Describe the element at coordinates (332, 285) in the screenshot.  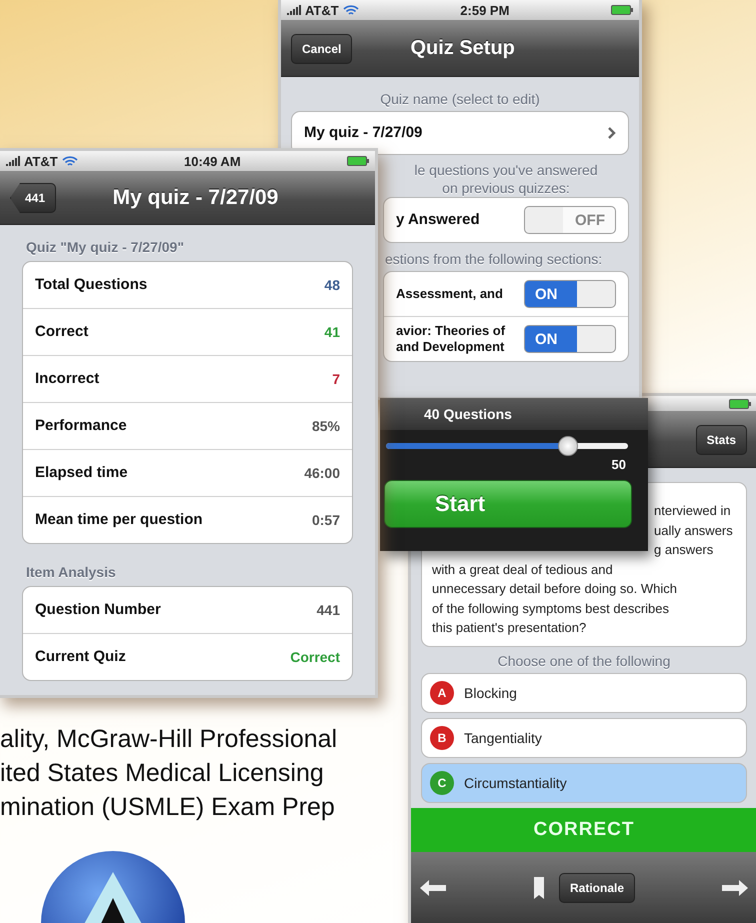
I see `stat-value: 48` at that location.